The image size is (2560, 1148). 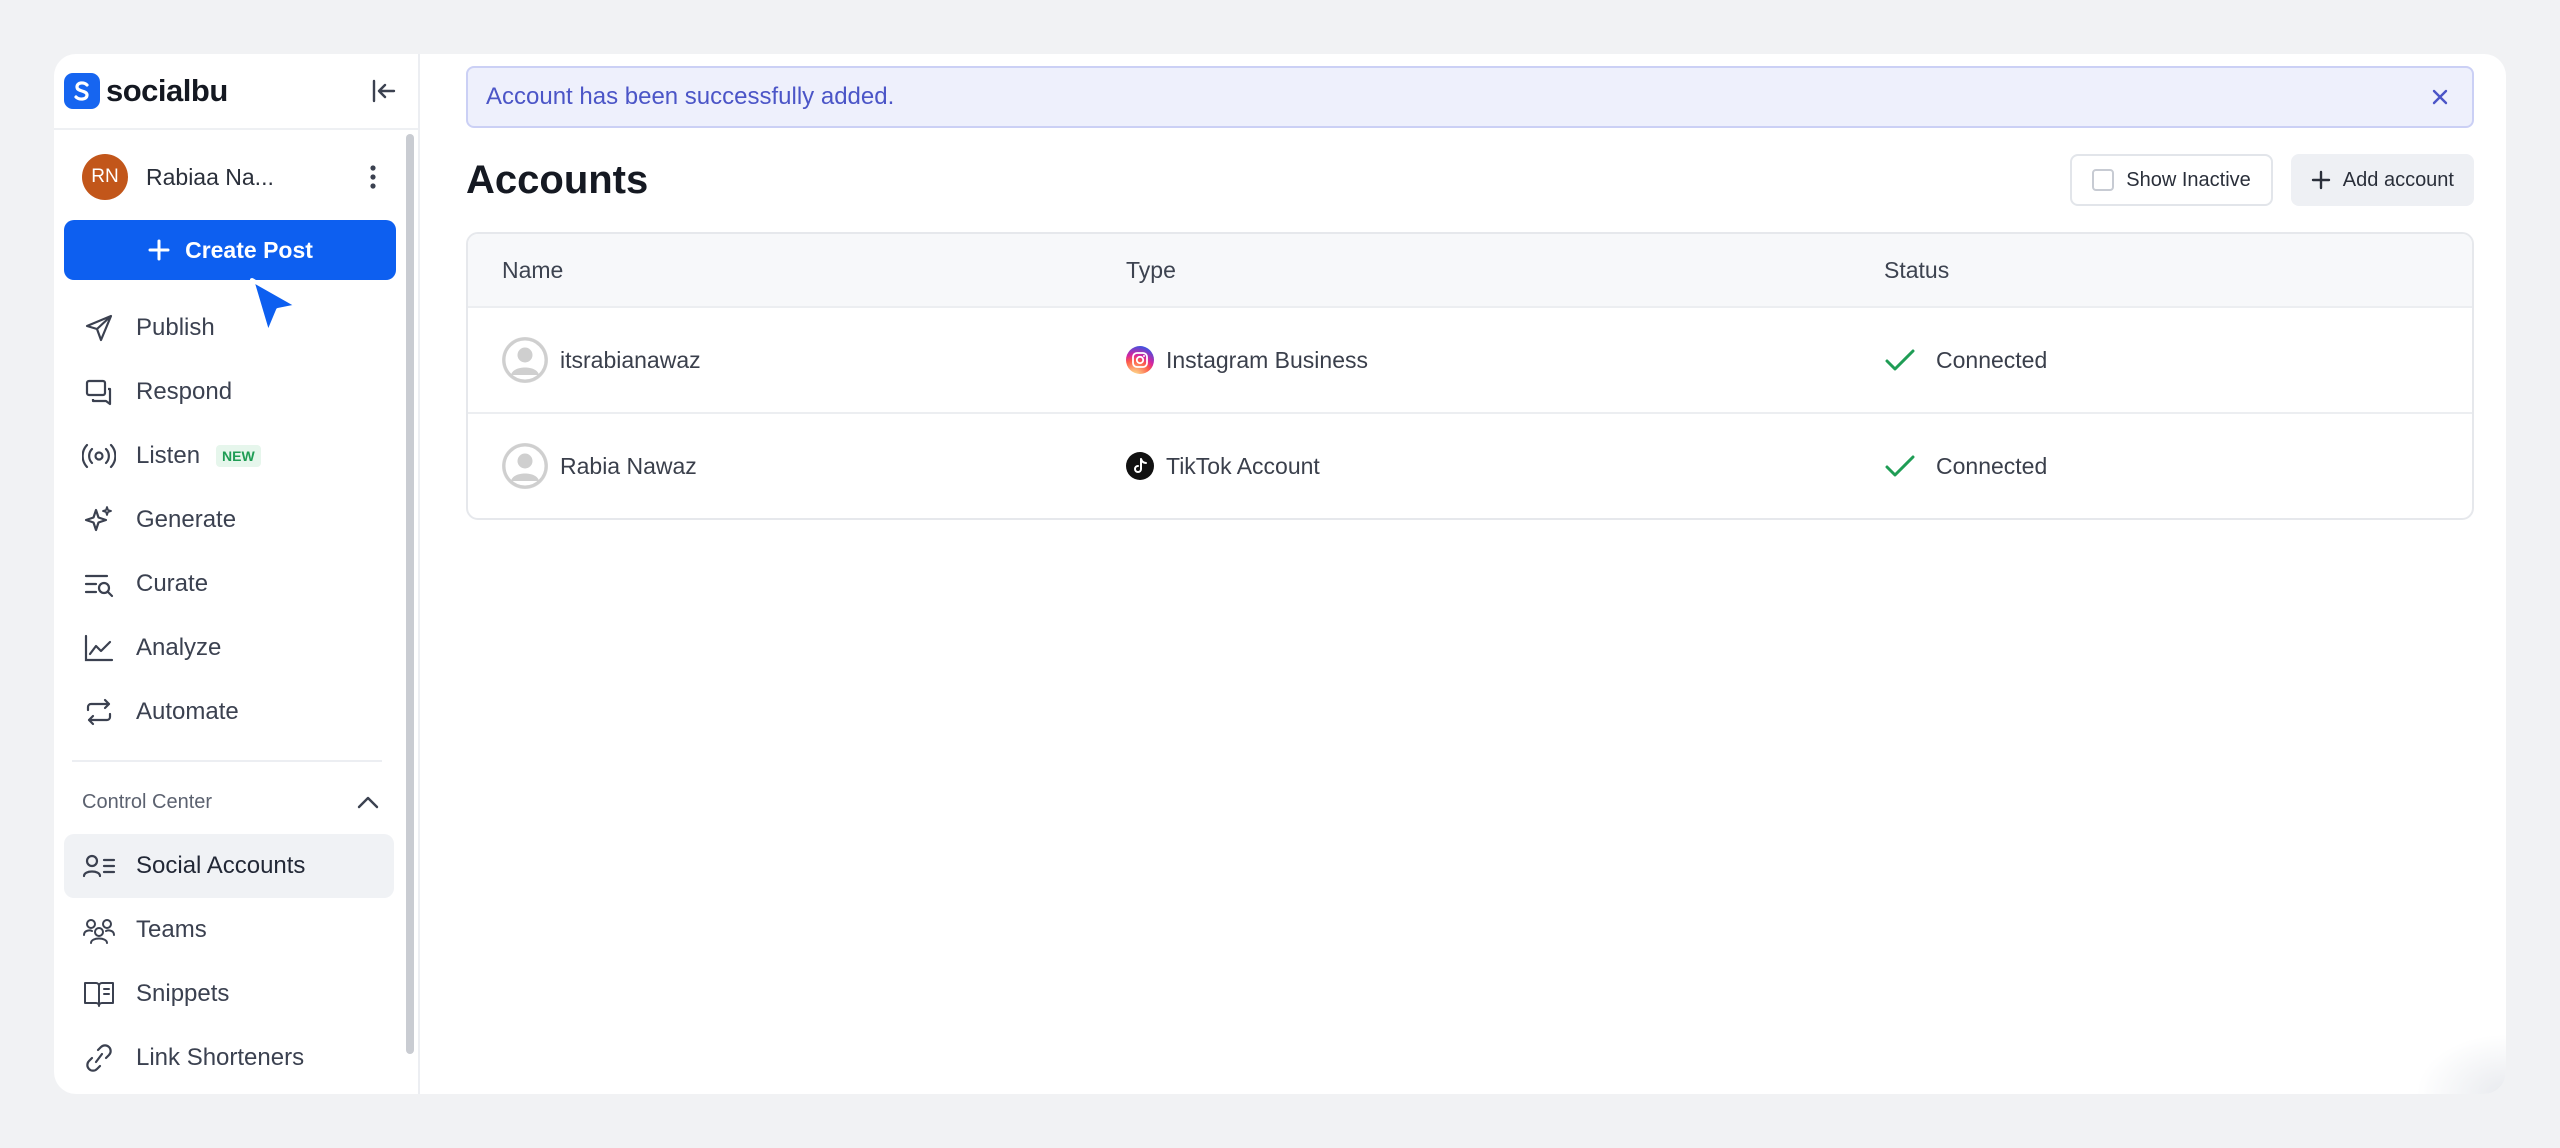 I want to click on broadcast-icon, so click(x=99, y=456).